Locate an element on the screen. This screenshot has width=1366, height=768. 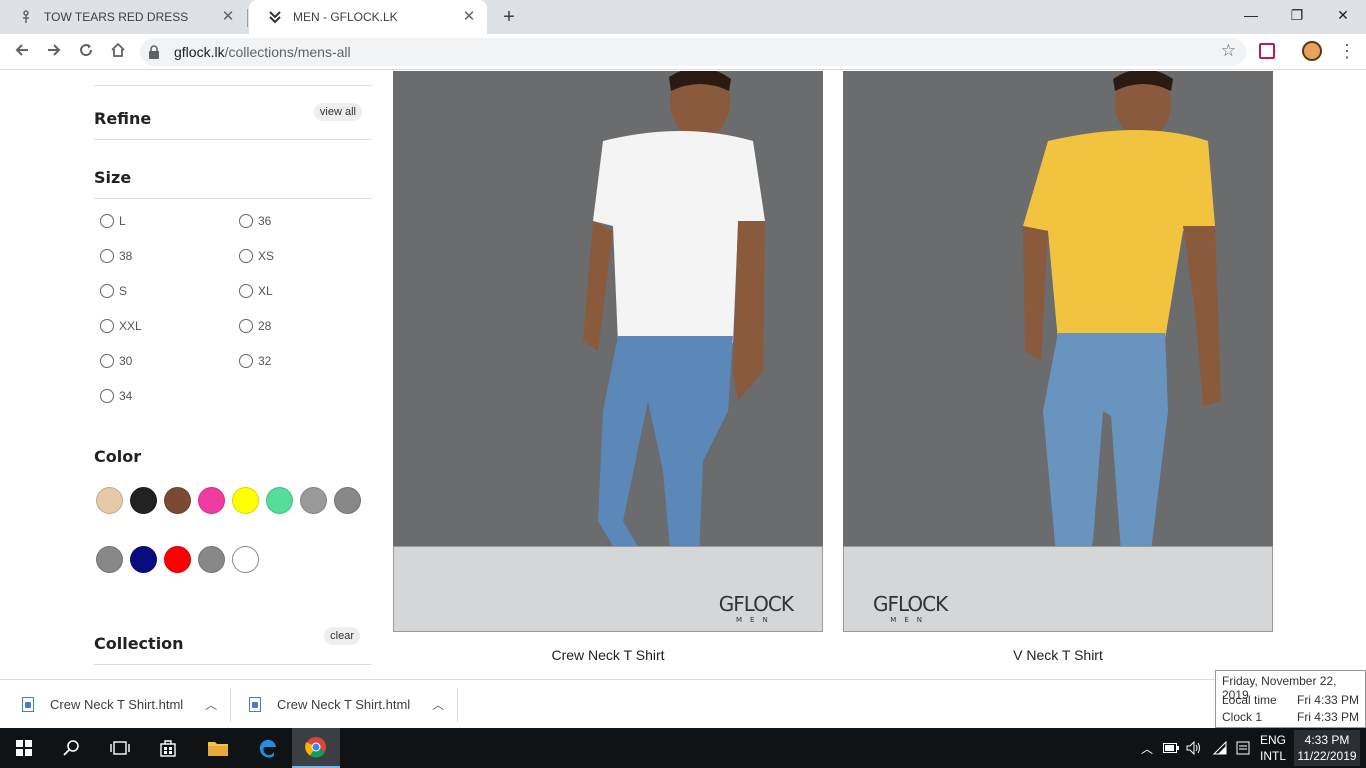
task-view-icon is located at coordinates (120, 748).